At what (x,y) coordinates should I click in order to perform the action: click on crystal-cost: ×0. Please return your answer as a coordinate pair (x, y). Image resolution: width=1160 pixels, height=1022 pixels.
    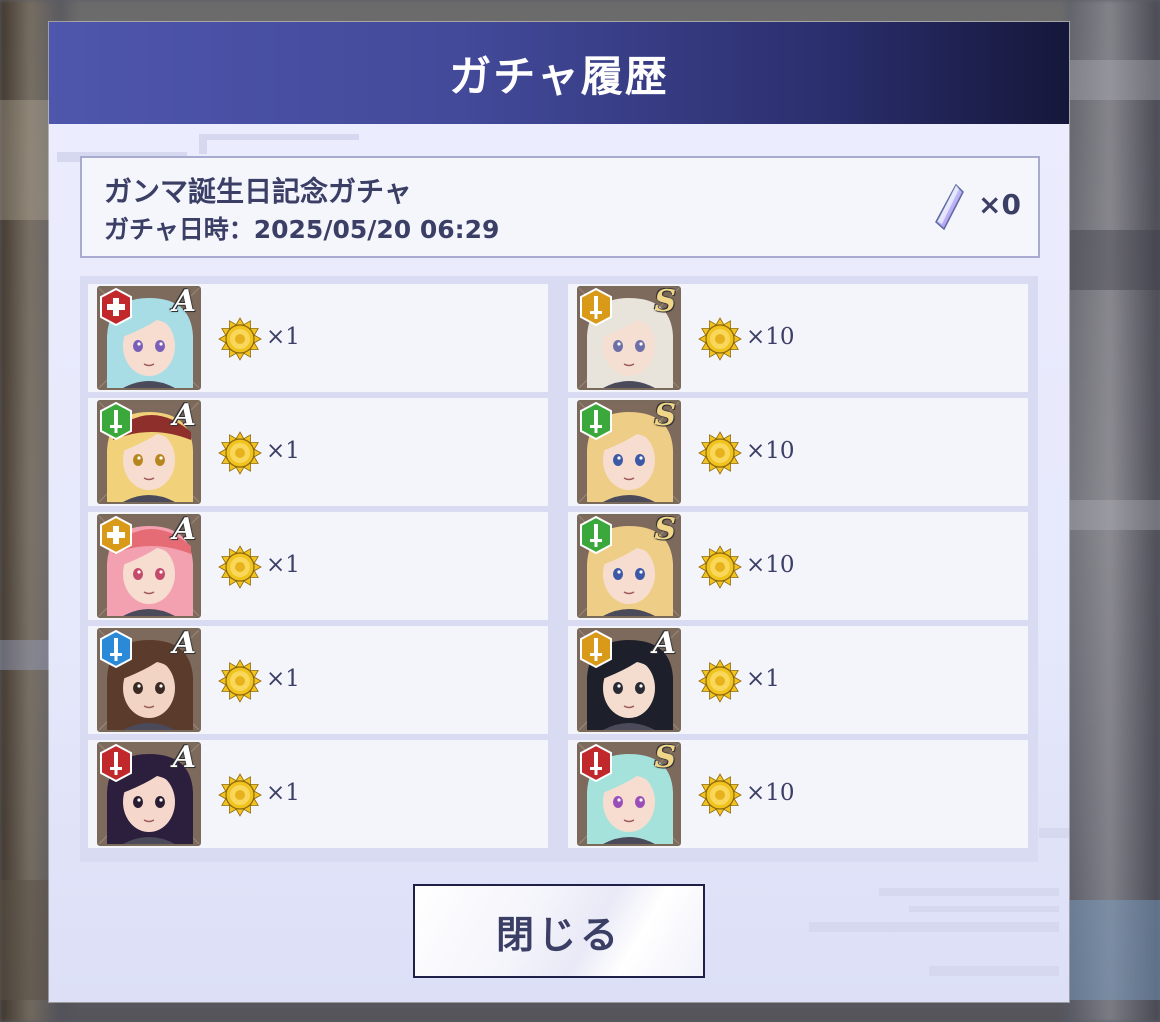
    Looking at the image, I should click on (999, 204).